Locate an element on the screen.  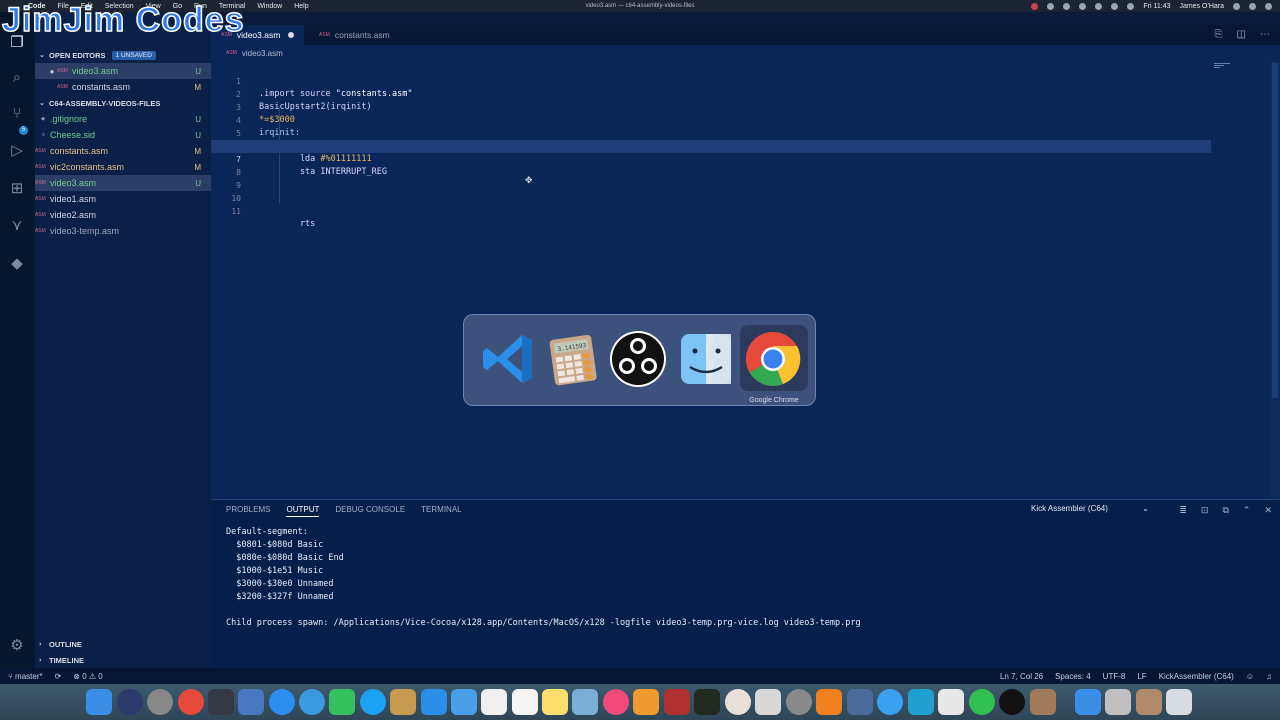
language-mode: KickAssembler (C64) is located at coordinates (1196, 676).